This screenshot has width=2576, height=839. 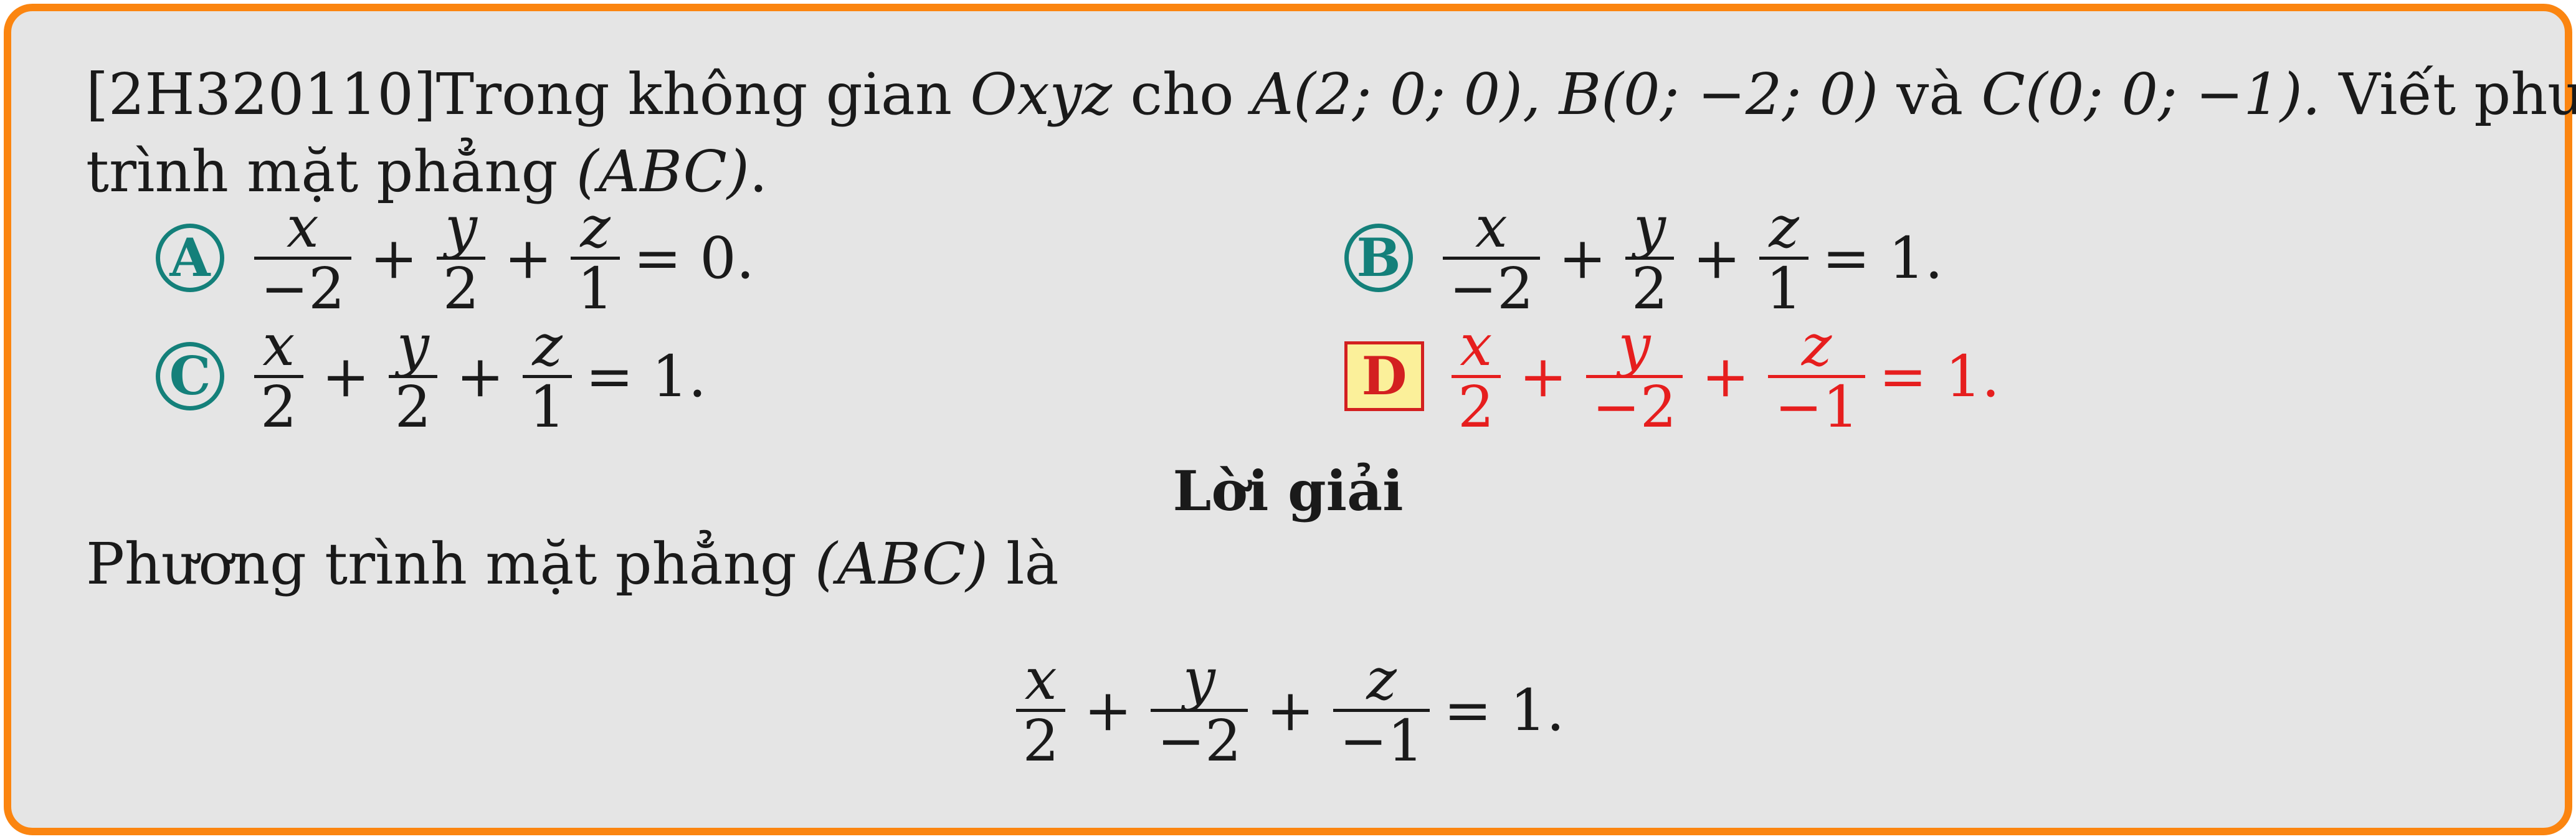 I want to click on option-c: C x 2 + y 2 + z 1 = 1., so click(x=431, y=376).